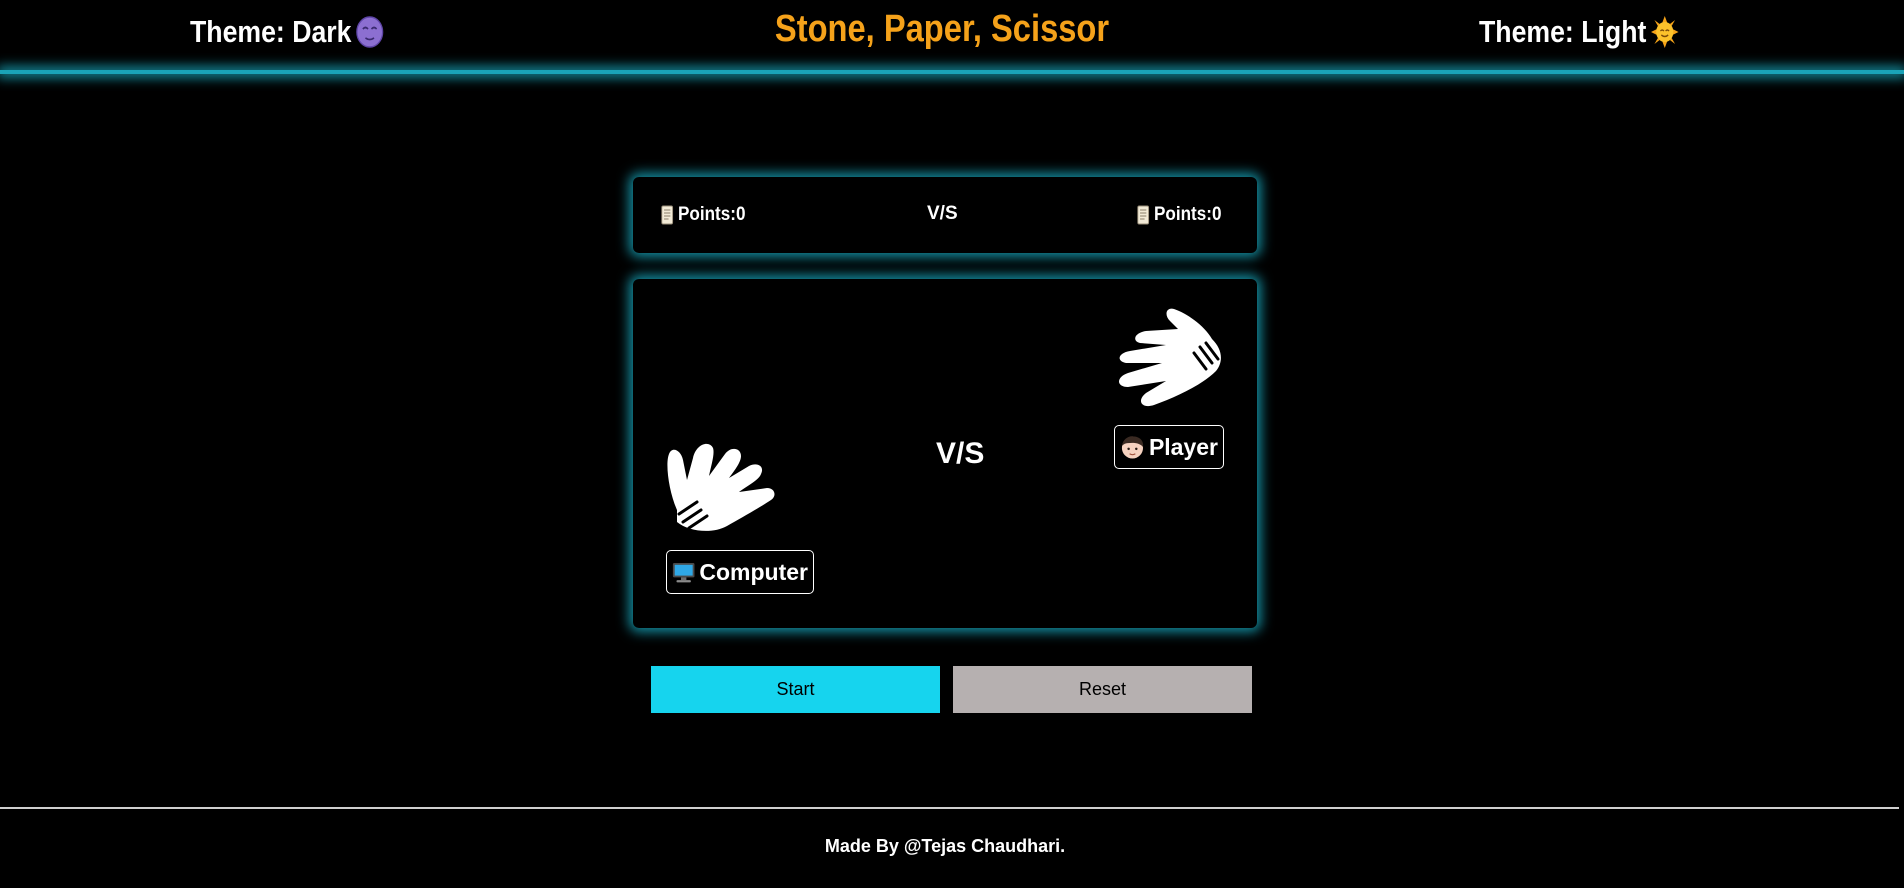 Image resolution: width=1904 pixels, height=888 pixels. I want to click on computer-monitor-icon, so click(683, 573).